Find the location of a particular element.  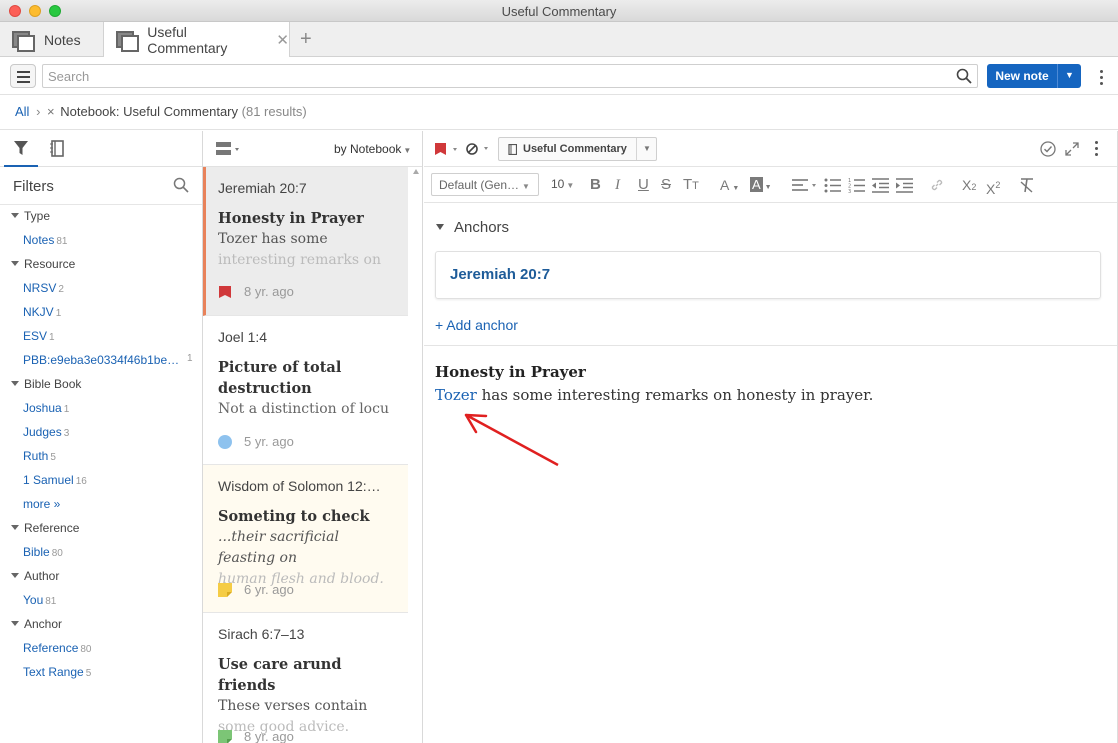

note-age: 5 yr. ago is located at coordinates (269, 441).